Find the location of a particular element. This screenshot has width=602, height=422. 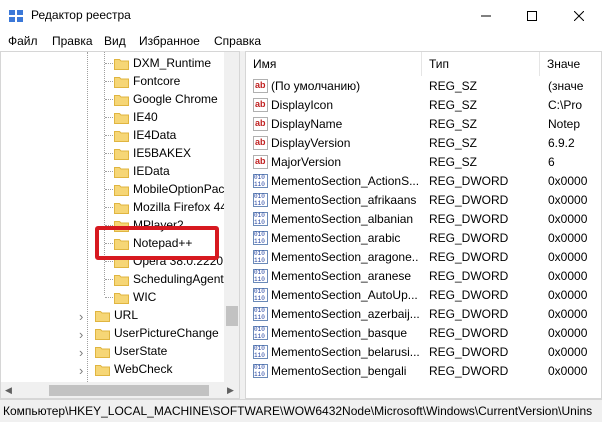

value-name: MajorVersion is located at coordinates (306, 162).